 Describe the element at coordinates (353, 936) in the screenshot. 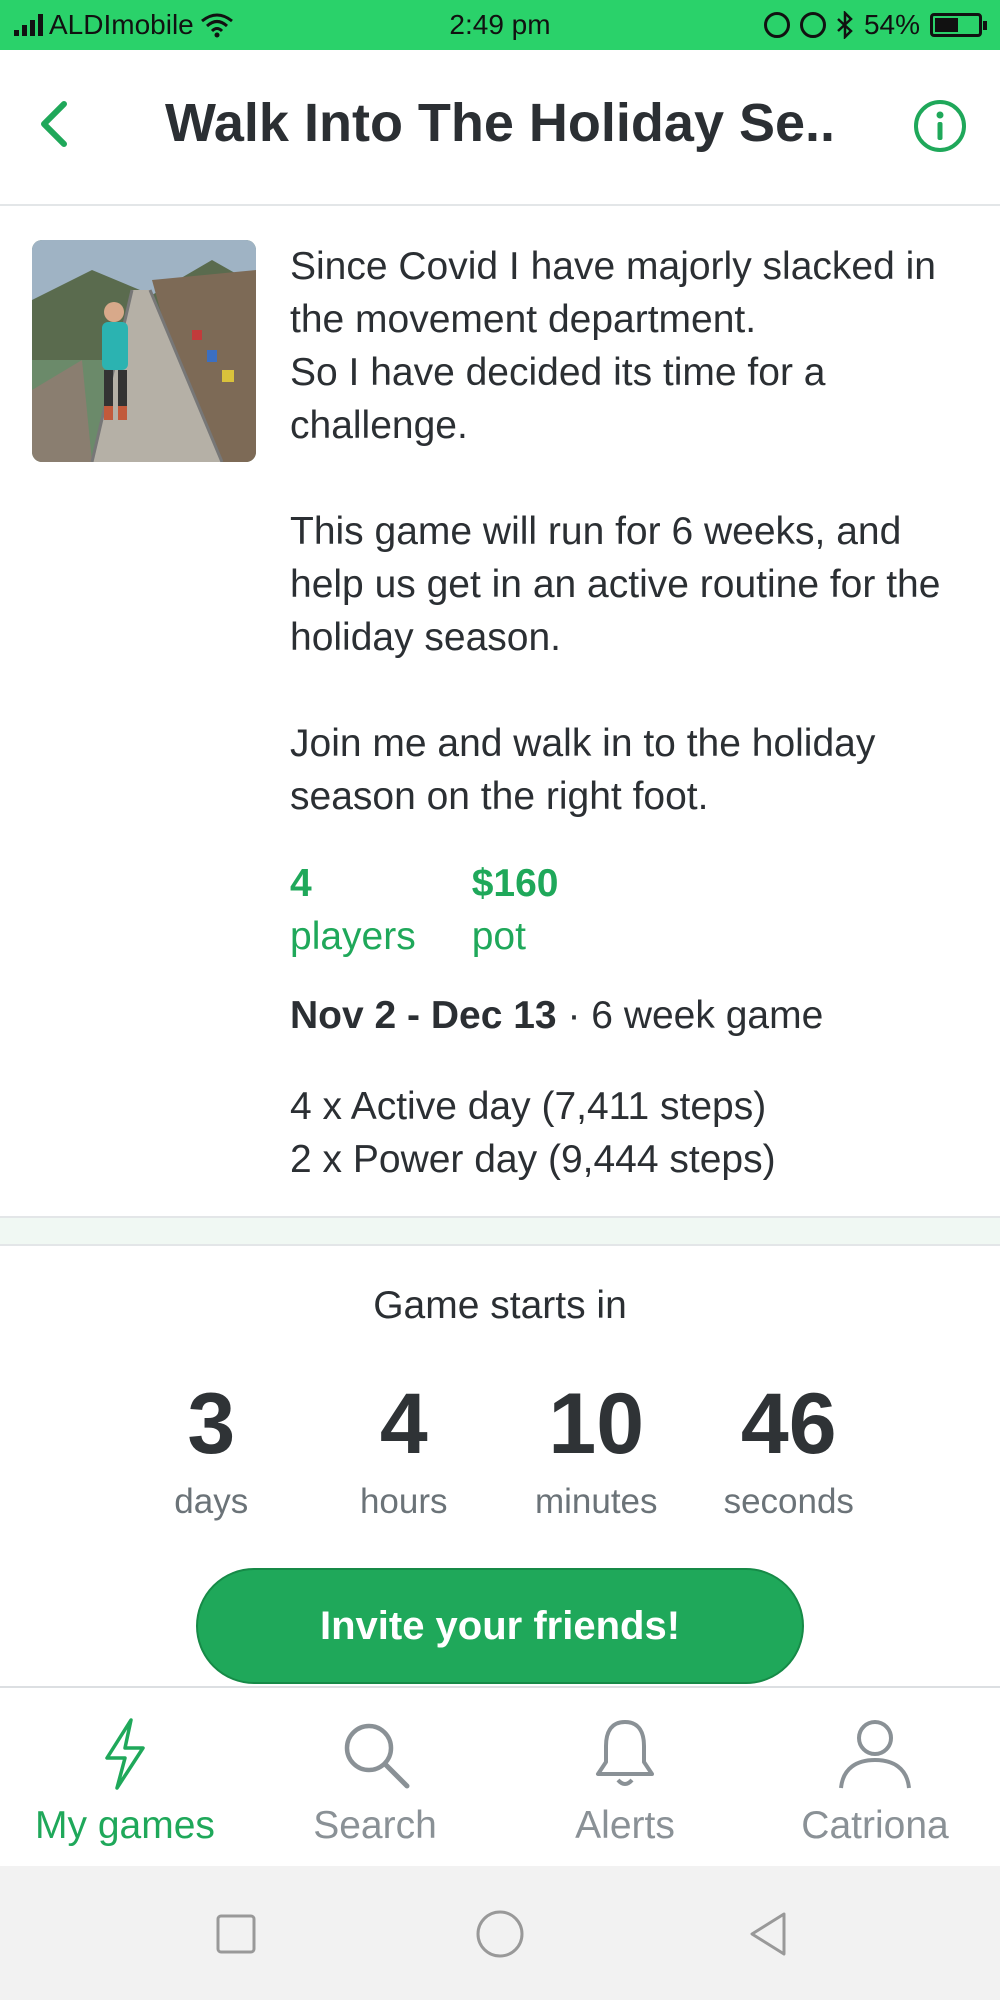

I see `players-label: players` at that location.